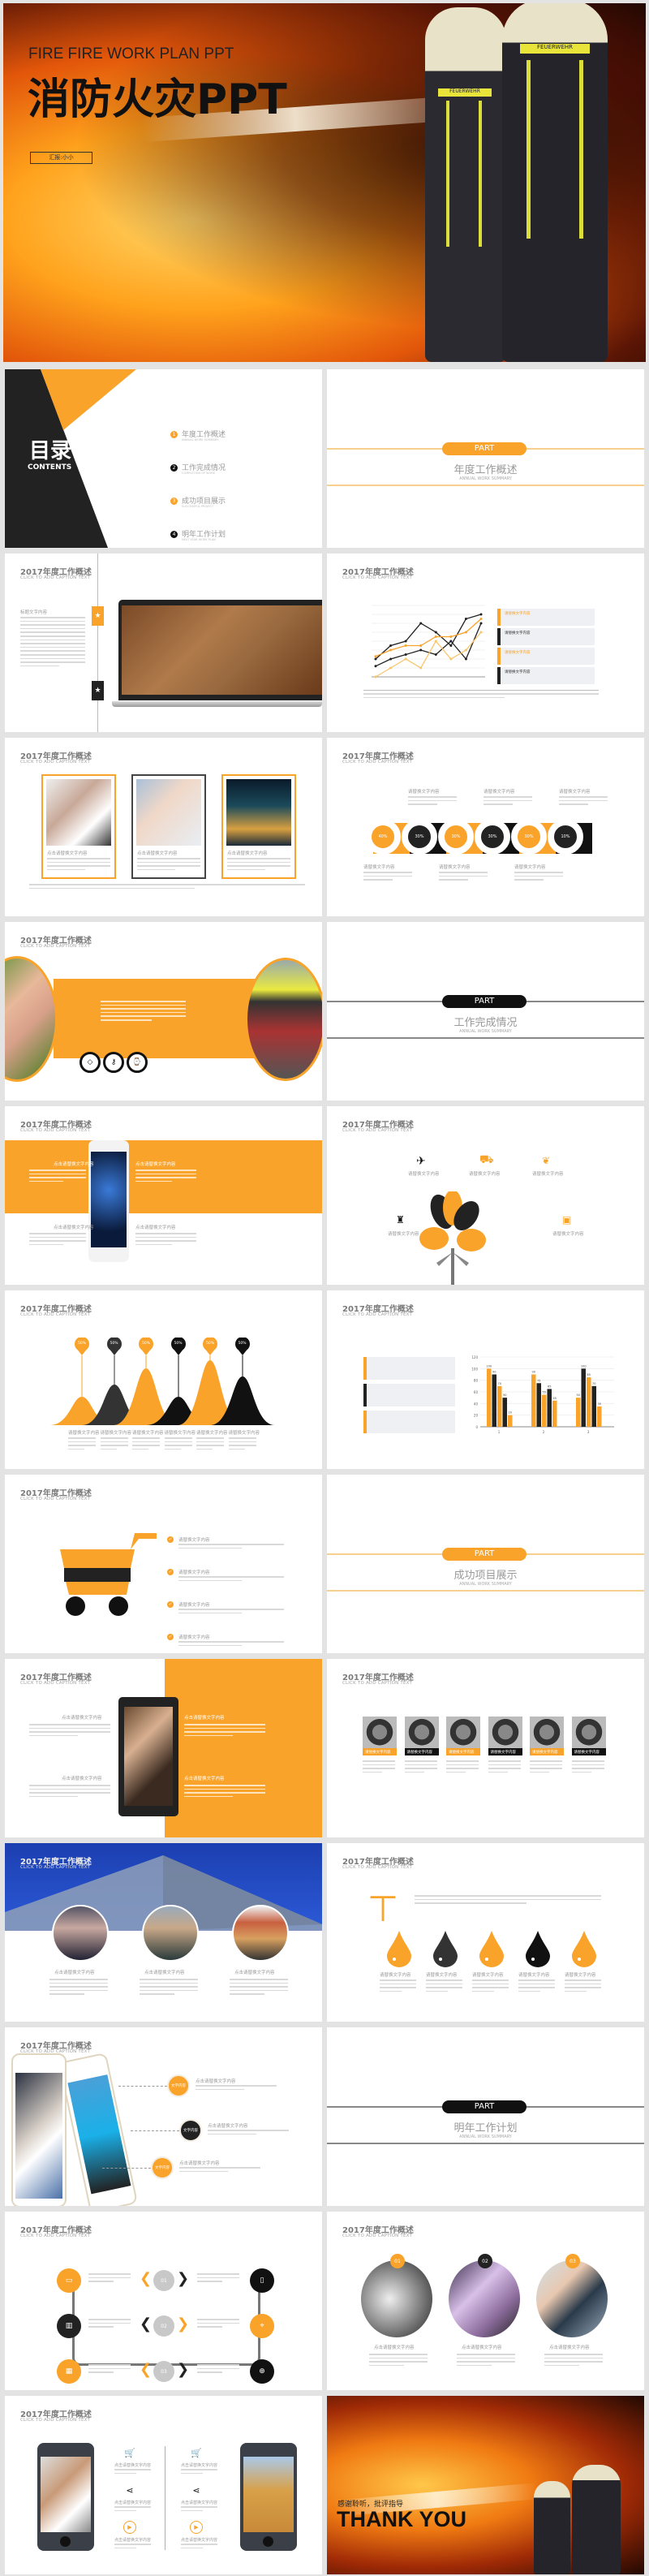  I want to click on item-number: 4, so click(174, 535).